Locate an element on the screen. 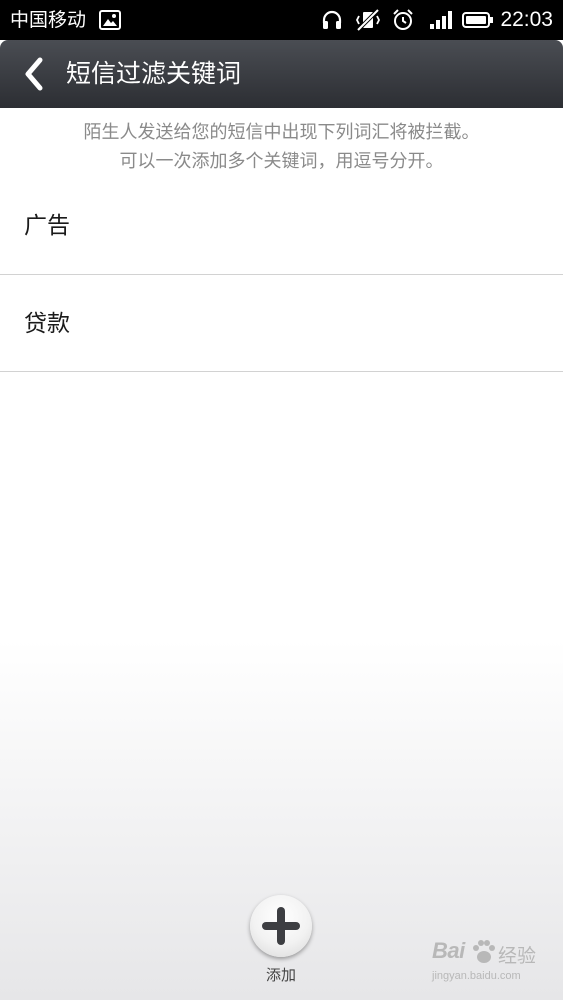 Image resolution: width=563 pixels, height=1000 pixels. keyword-item: 广告 is located at coordinates (281, 226).